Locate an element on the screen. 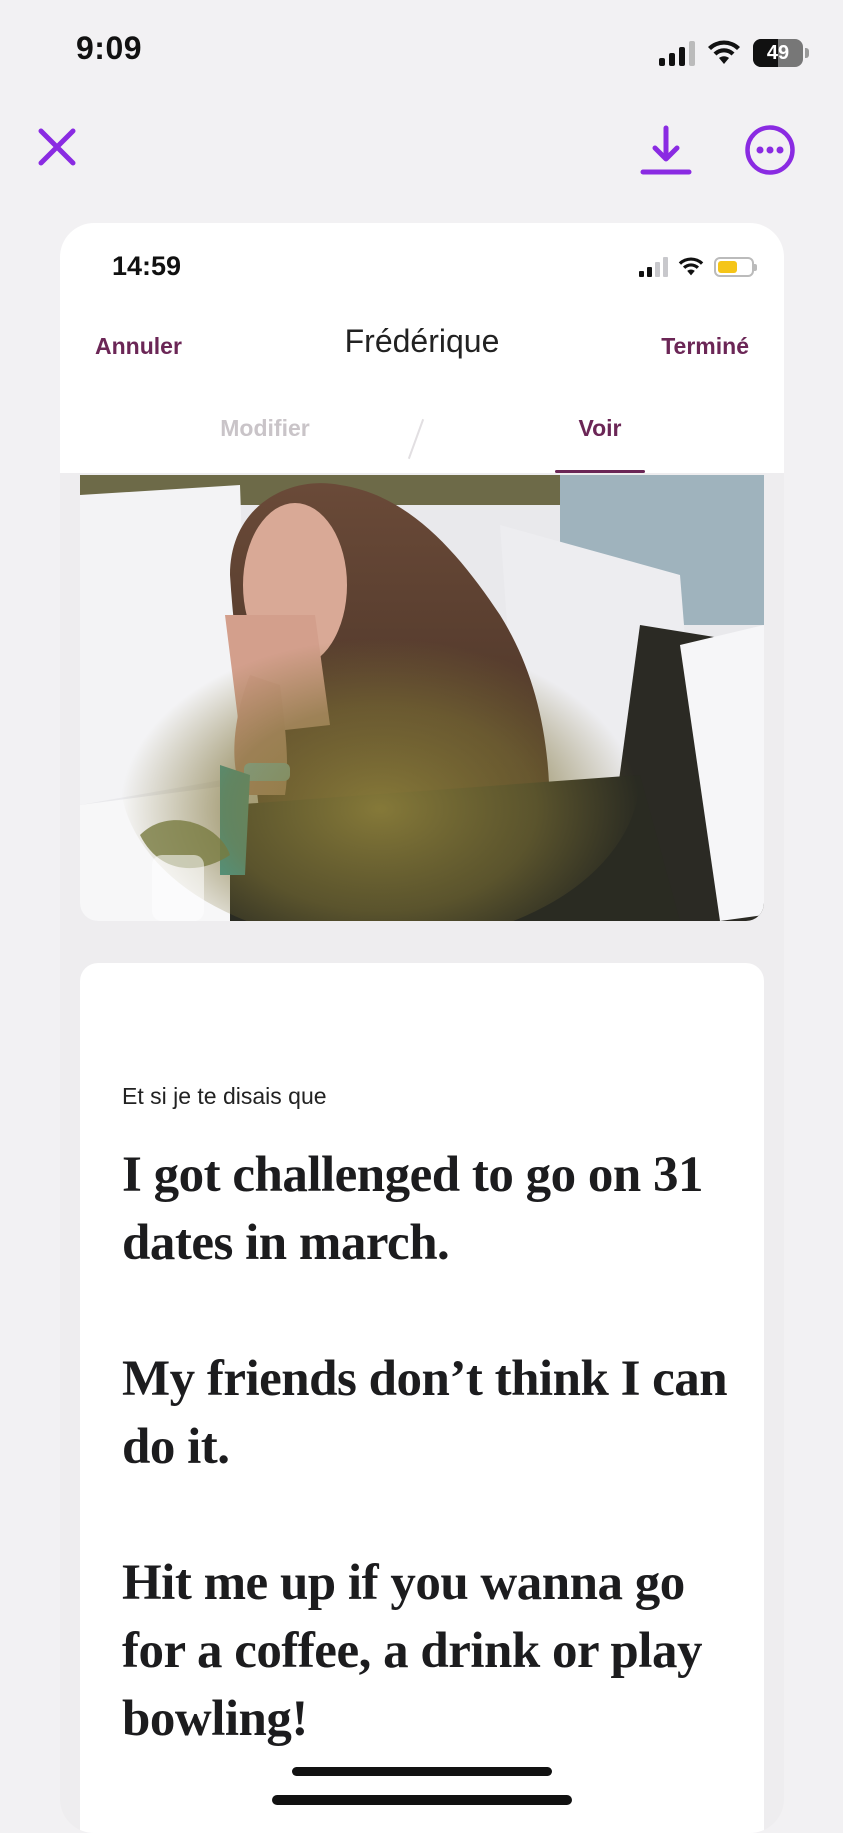 This screenshot has height=1833, width=843. status-time: 9:09 is located at coordinates (109, 48).